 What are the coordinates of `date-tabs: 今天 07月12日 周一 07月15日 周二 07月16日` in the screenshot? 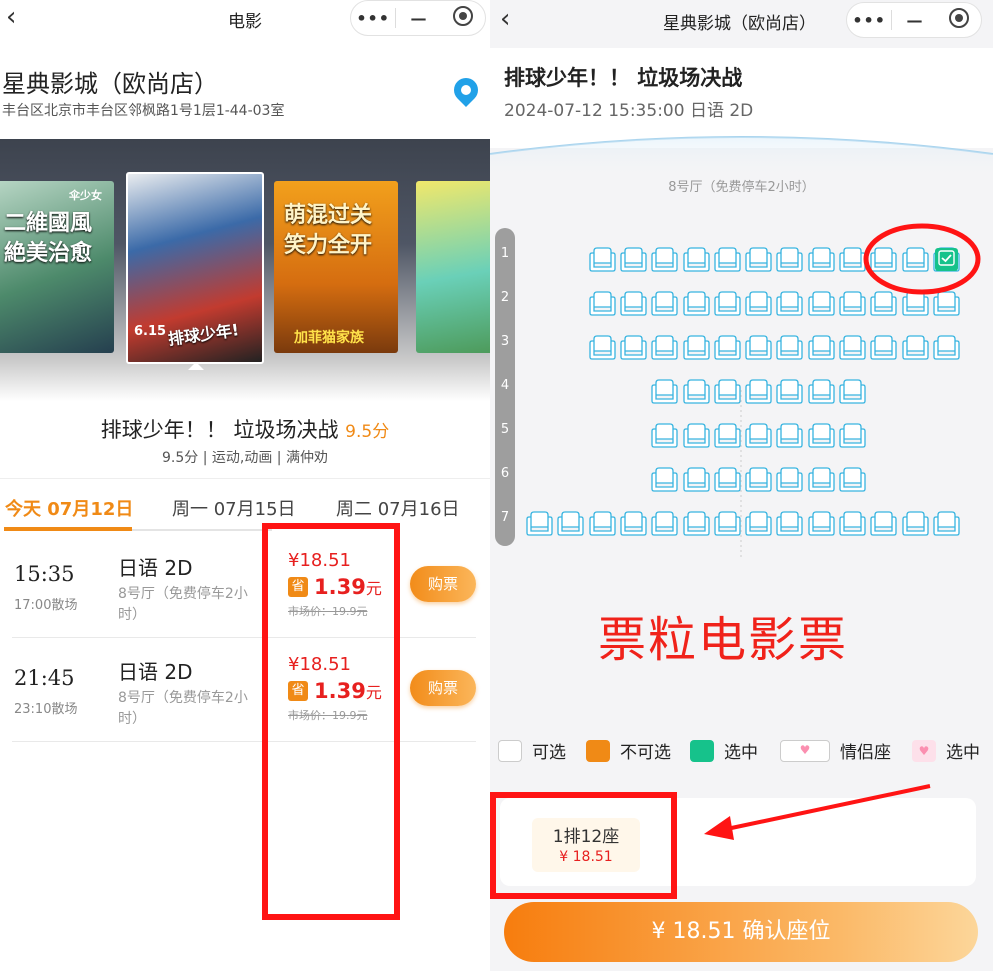 It's located at (245, 505).